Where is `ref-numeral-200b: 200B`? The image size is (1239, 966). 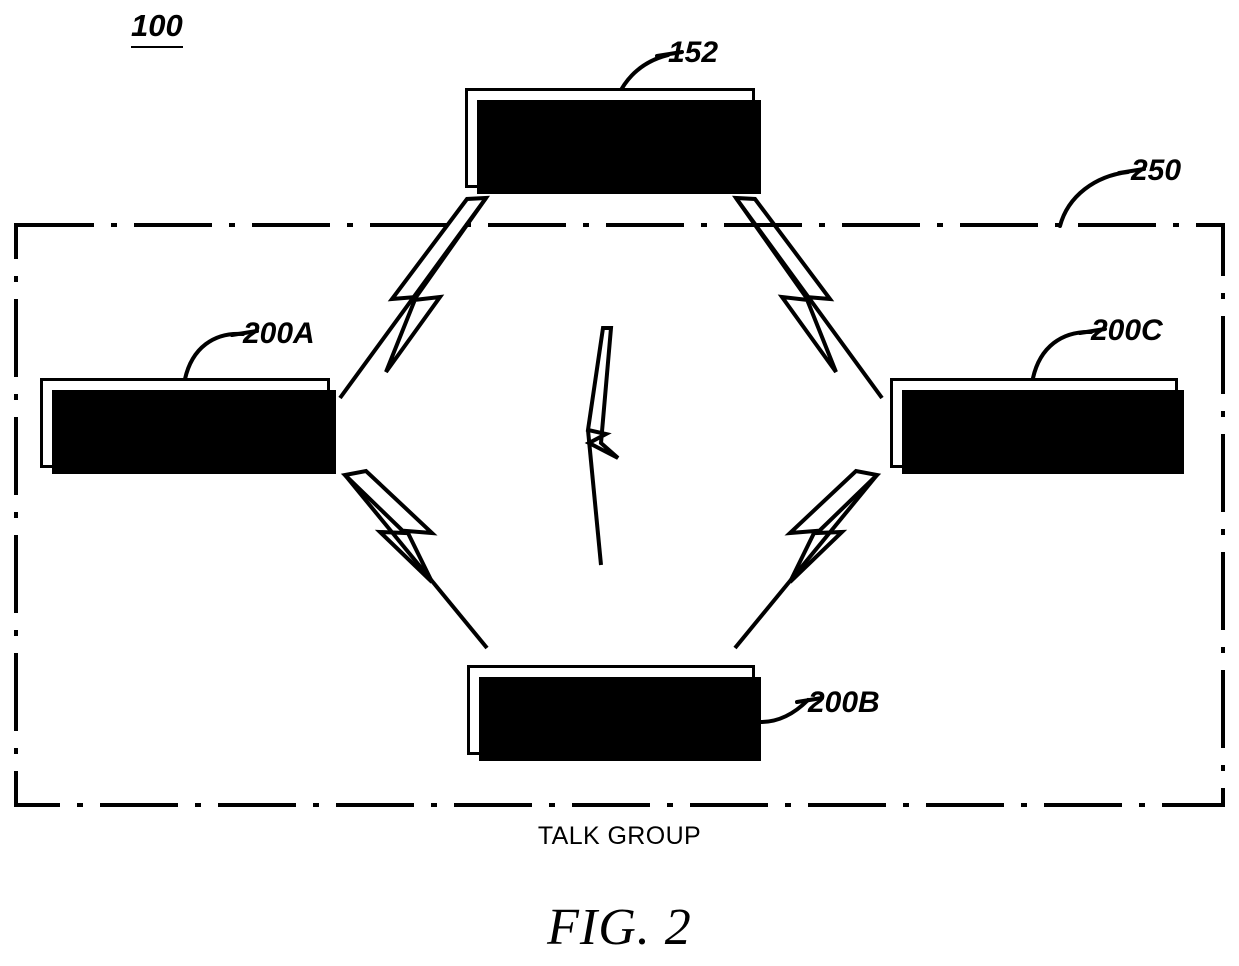
ref-numeral-200b: 200B is located at coordinates (844, 702).